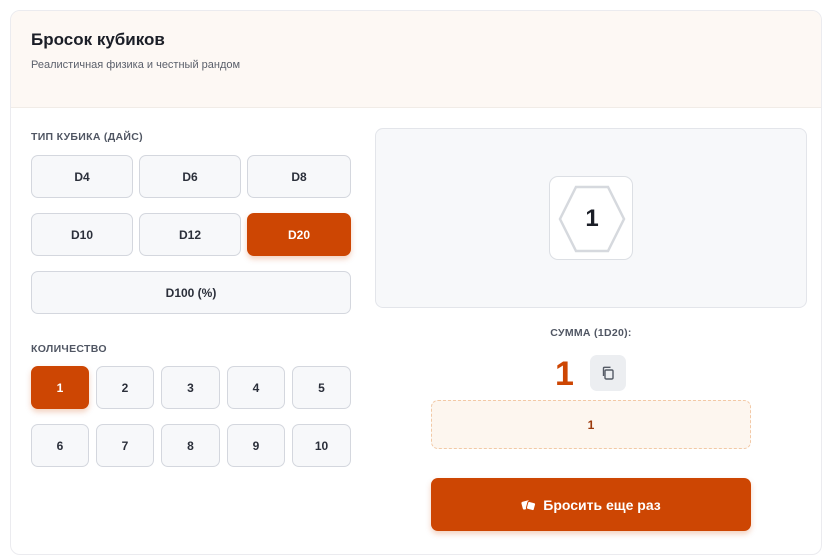 This screenshot has height=555, width=827. Describe the element at coordinates (591, 333) in the screenshot. I see `sum-label: СУММА (1D20):` at that location.